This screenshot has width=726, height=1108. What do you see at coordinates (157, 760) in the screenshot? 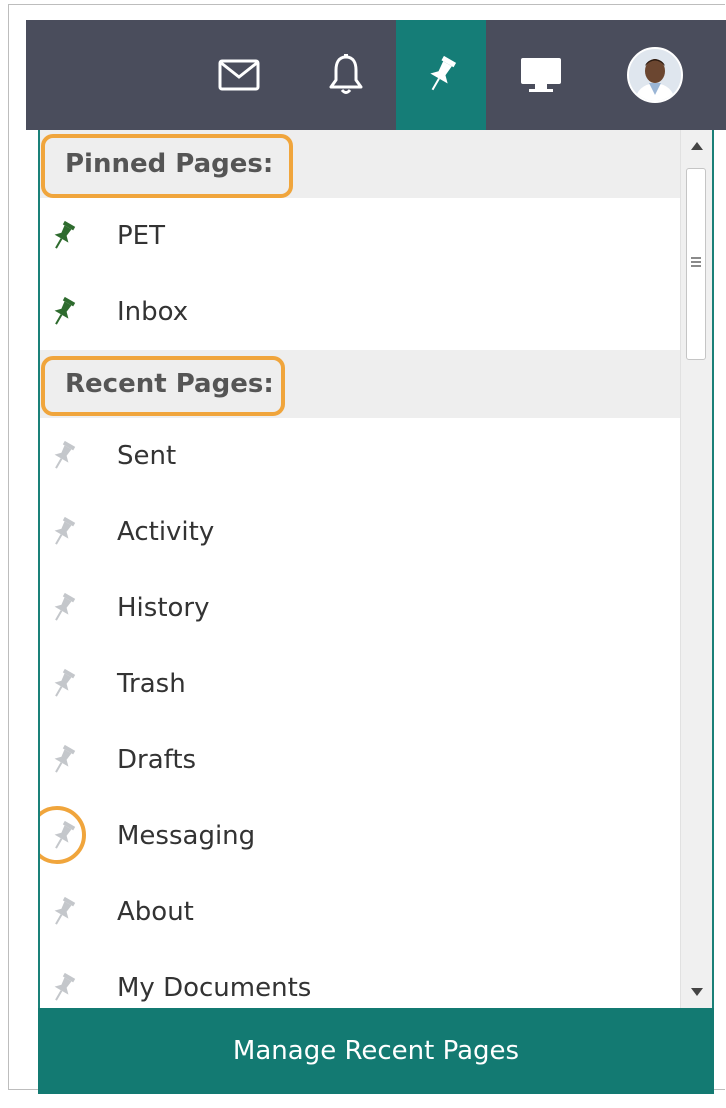
I see `list-item-label: Drafts` at bounding box center [157, 760].